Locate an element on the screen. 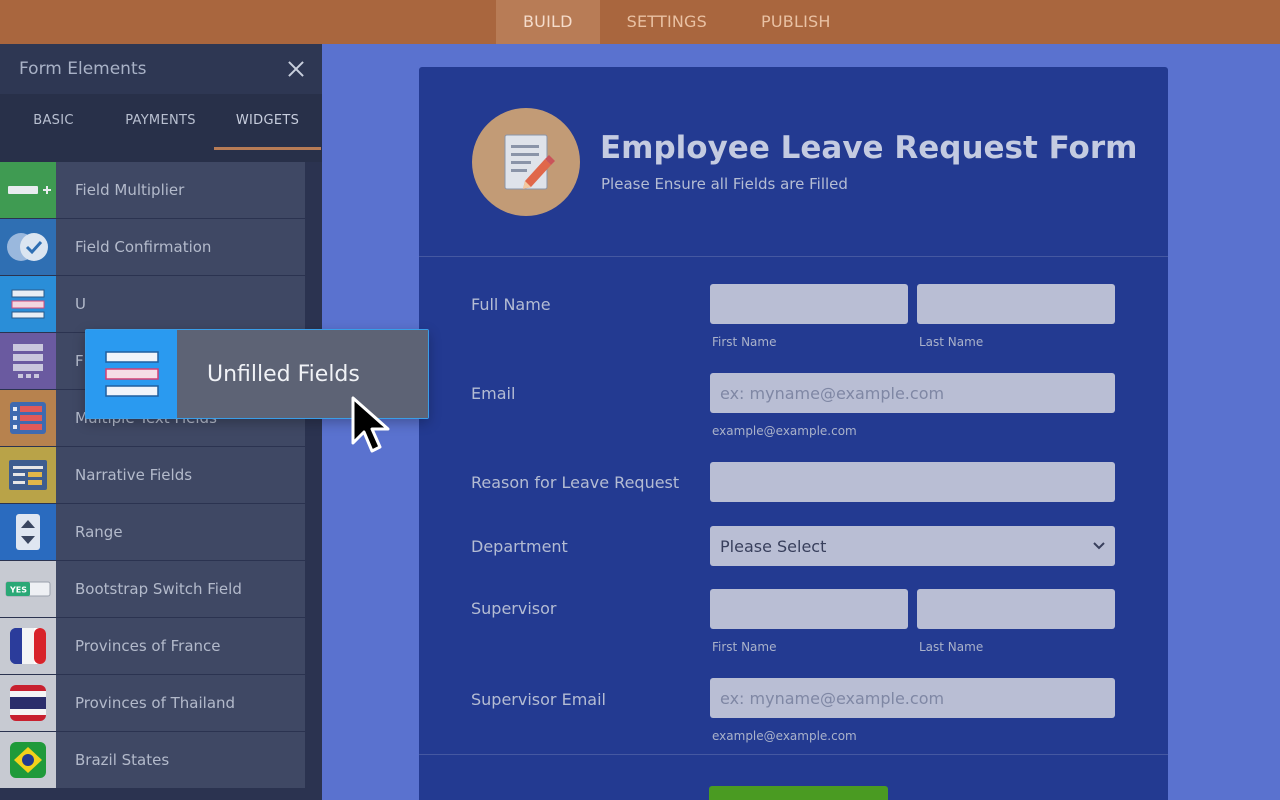 The image size is (1280, 800). list-item-label: Field Multiplier is located at coordinates (130, 190).